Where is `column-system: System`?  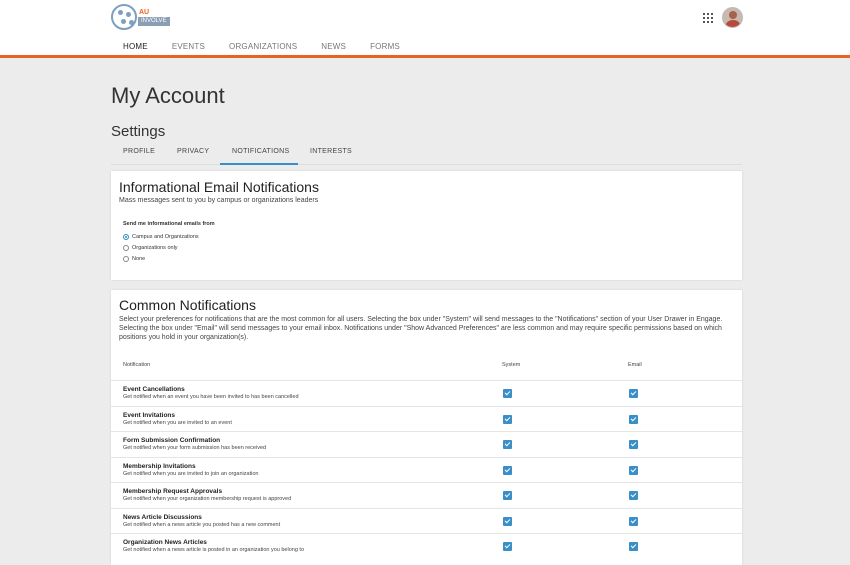
column-system: System is located at coordinates (511, 365).